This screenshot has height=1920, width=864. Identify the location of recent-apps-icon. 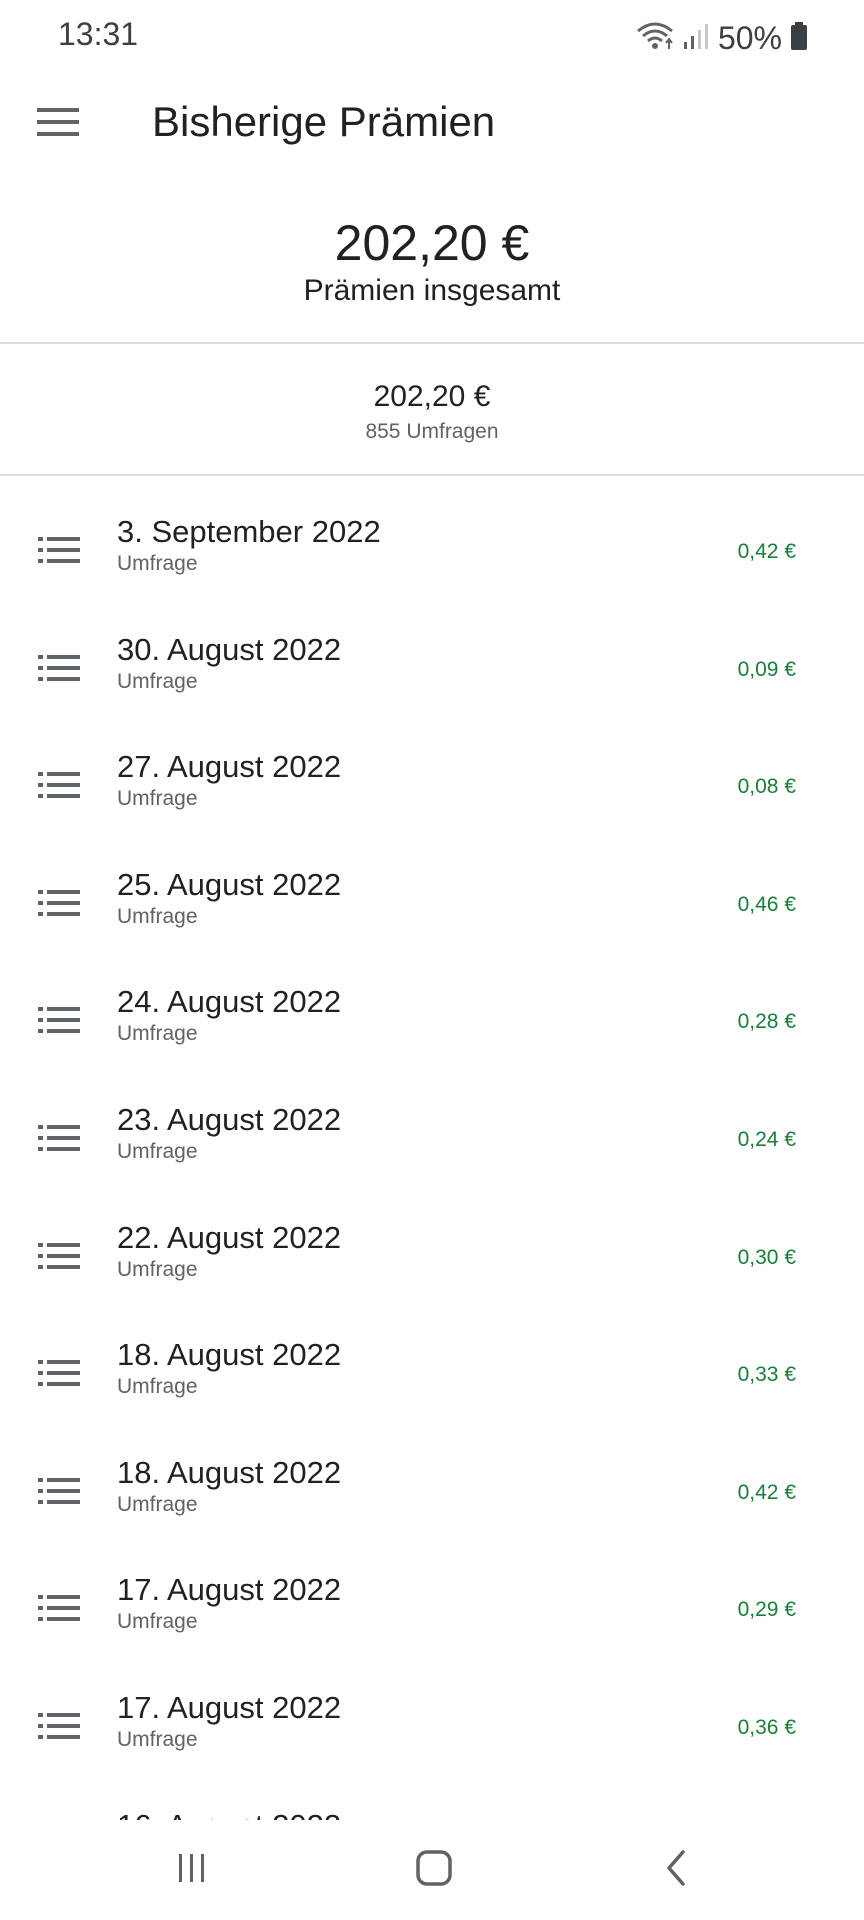
(192, 1870).